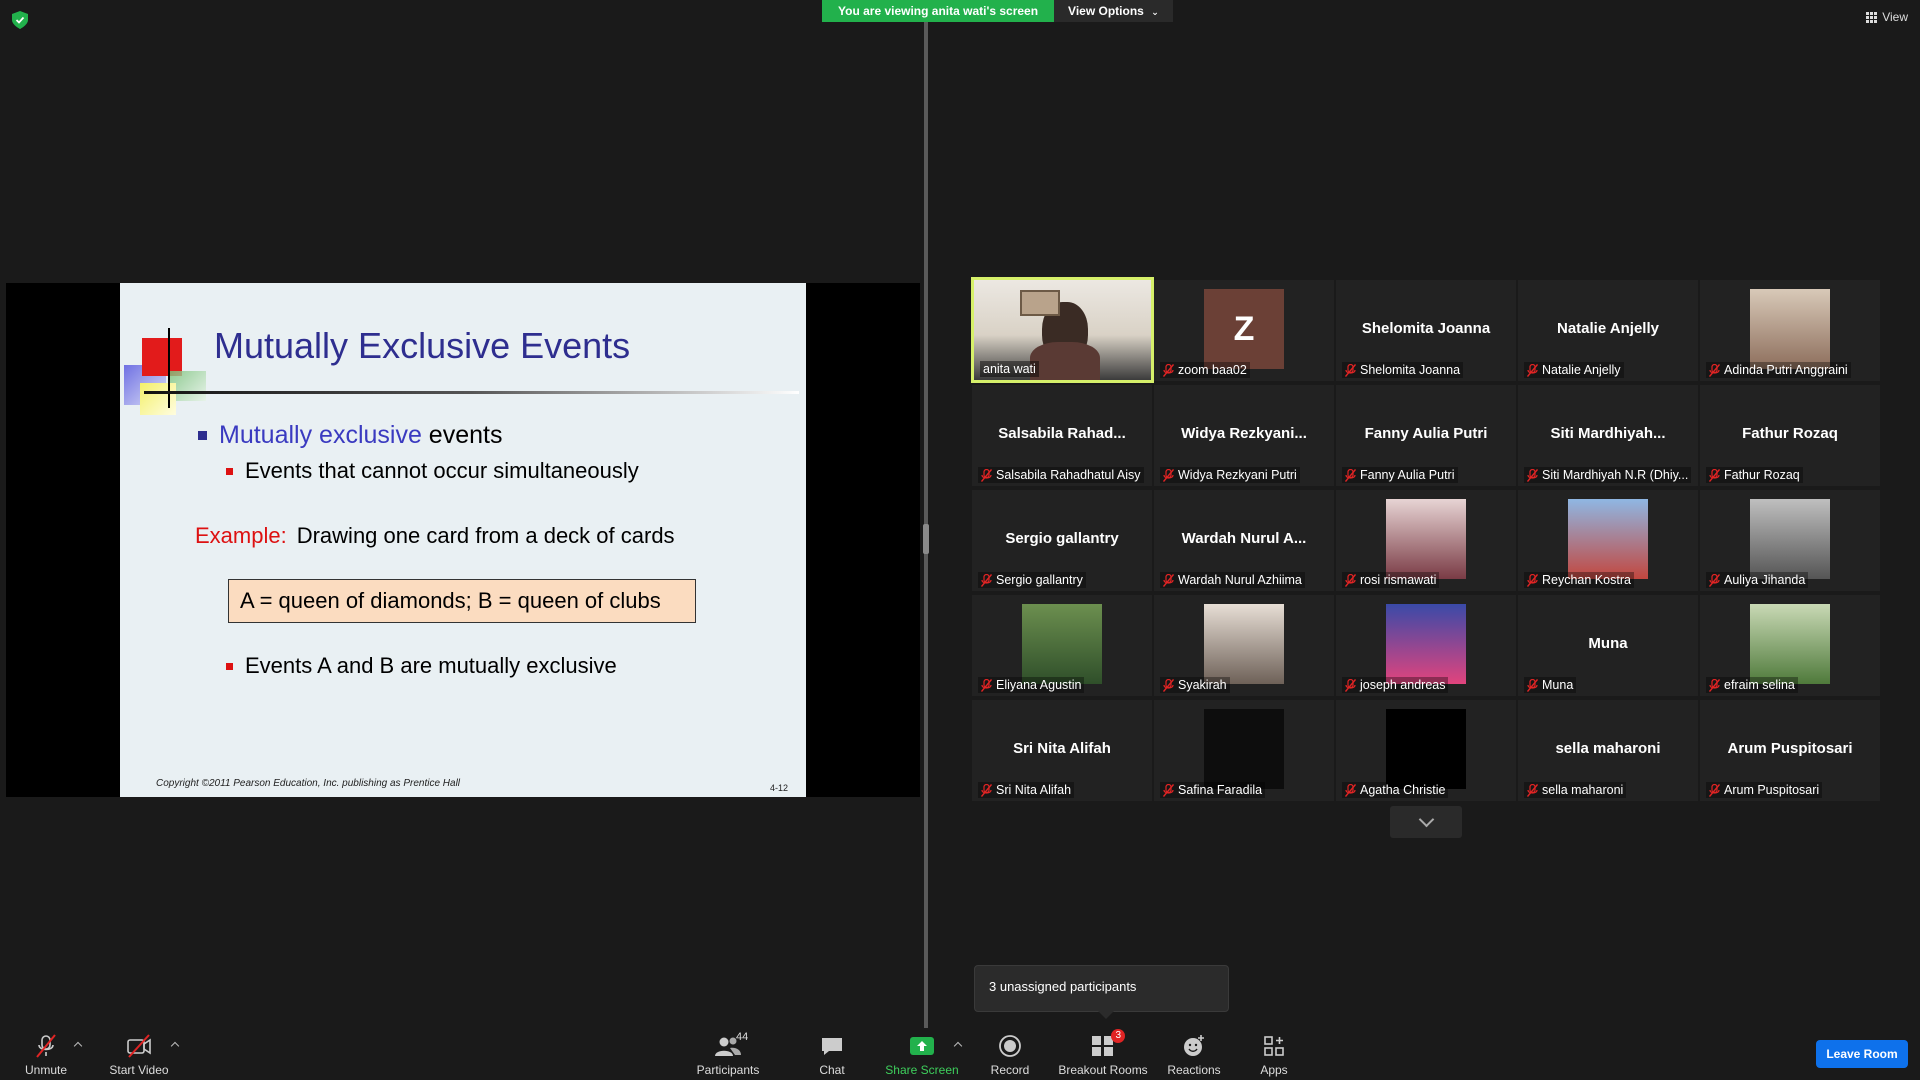 Image resolution: width=1920 pixels, height=1080 pixels. I want to click on audio-options-caret-icon, so click(78, 1045).